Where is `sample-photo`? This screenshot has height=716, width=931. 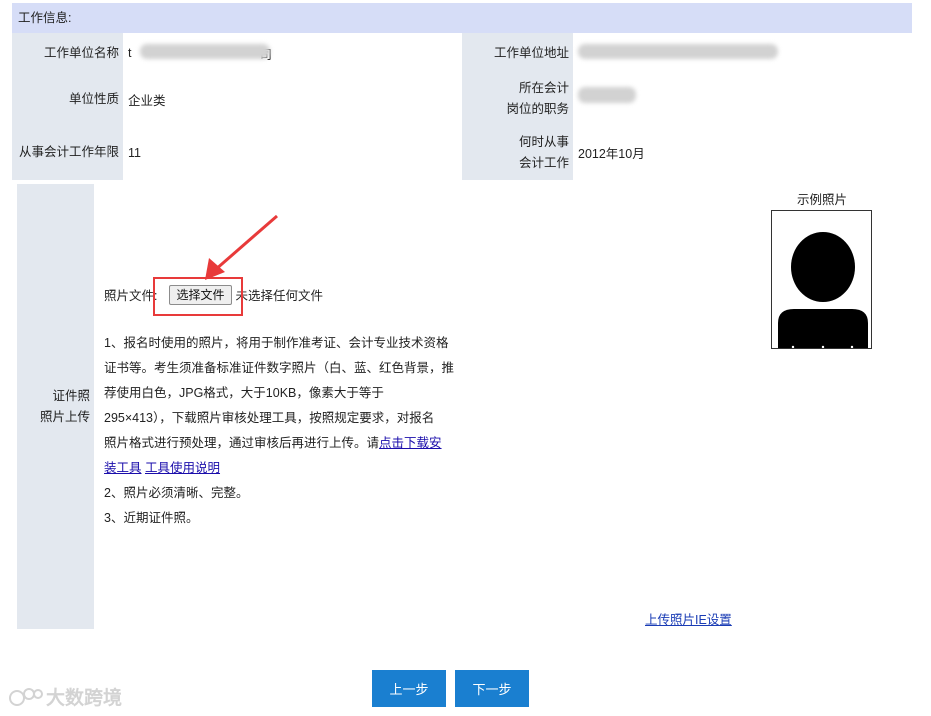 sample-photo is located at coordinates (821, 279).